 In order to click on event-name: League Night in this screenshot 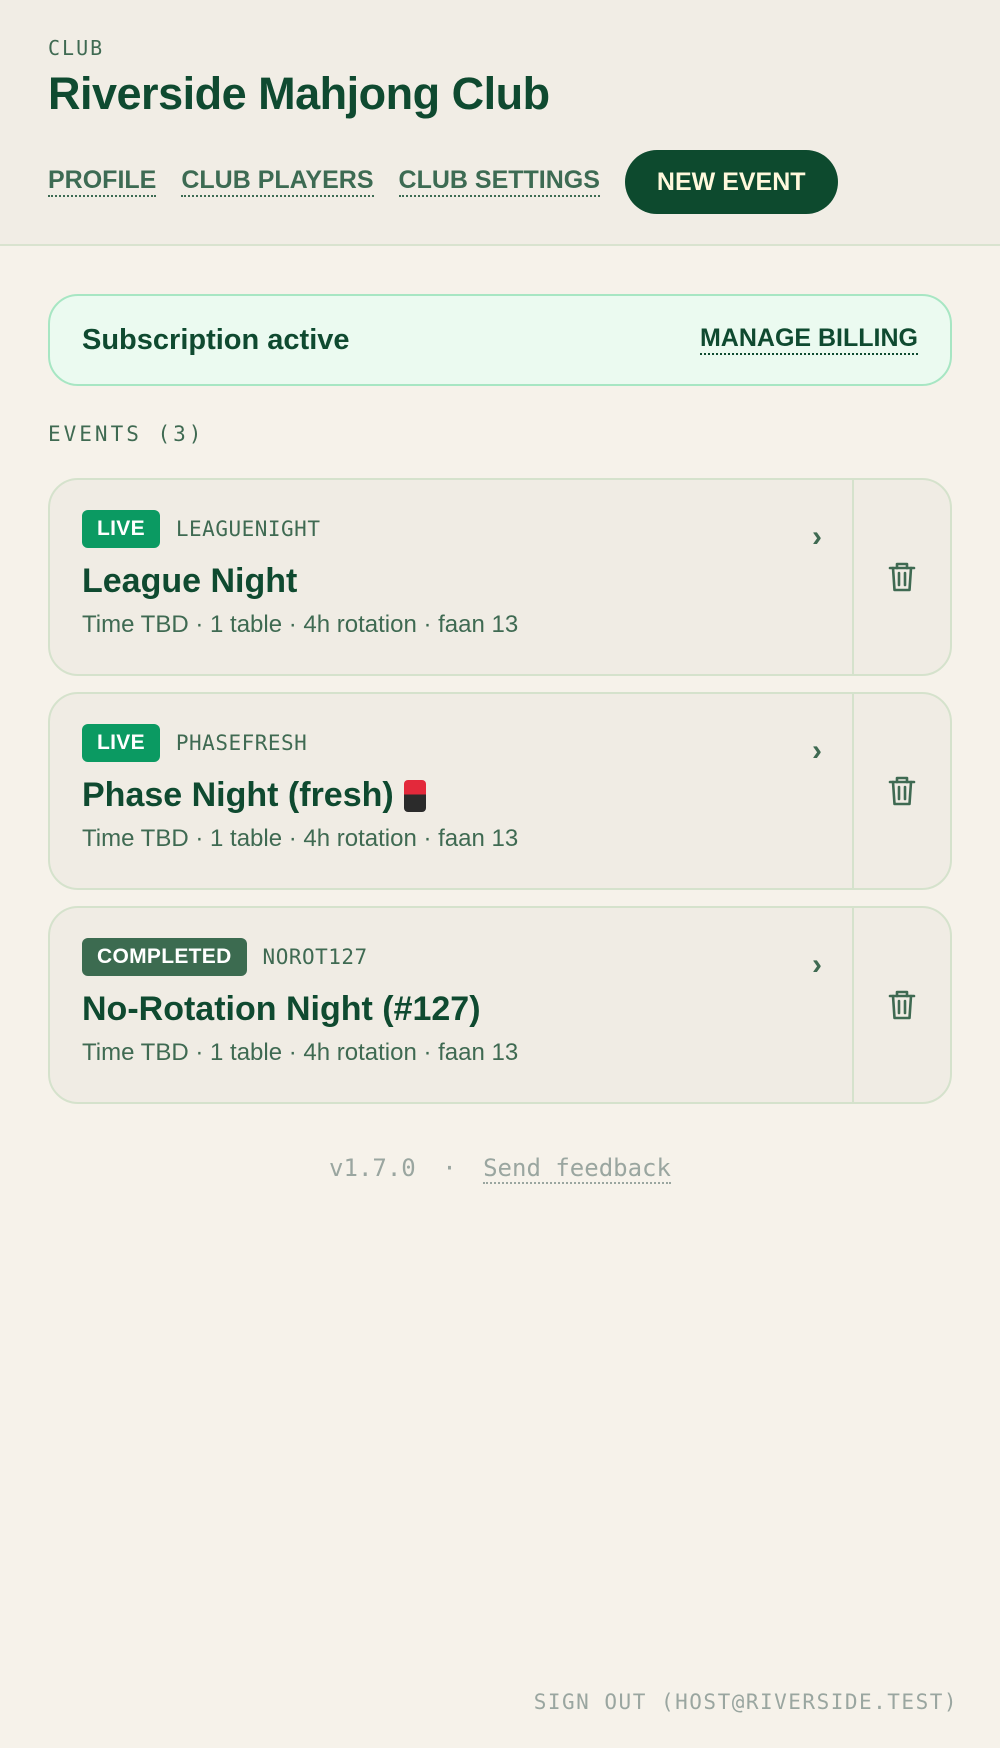, I will do `click(451, 581)`.